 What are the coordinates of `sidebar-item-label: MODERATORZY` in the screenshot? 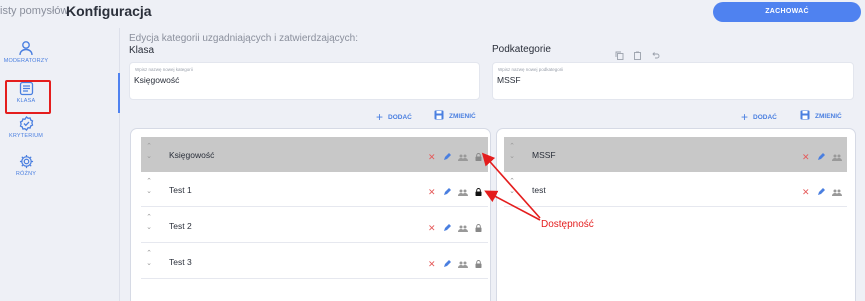 It's located at (26, 61).